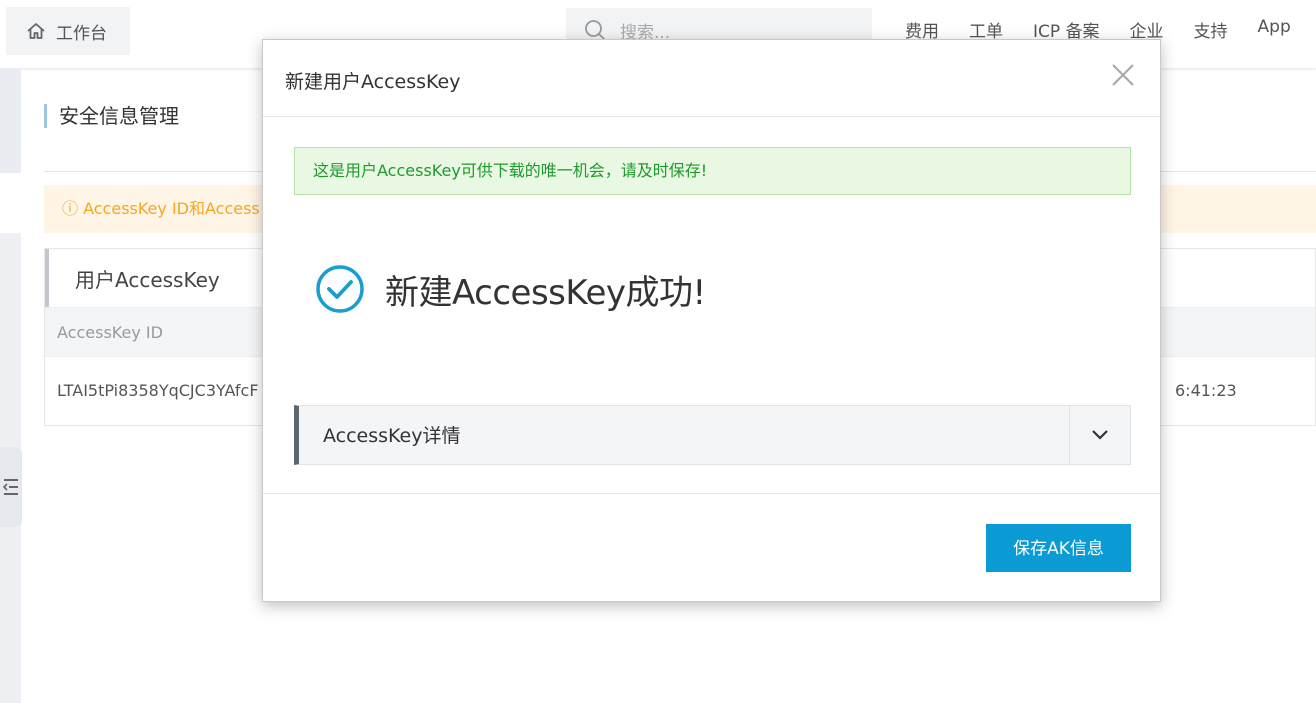 The image size is (1316, 703). What do you see at coordinates (711, 78) in the screenshot?
I see `dialog-header: 新建用户AccessKey` at bounding box center [711, 78].